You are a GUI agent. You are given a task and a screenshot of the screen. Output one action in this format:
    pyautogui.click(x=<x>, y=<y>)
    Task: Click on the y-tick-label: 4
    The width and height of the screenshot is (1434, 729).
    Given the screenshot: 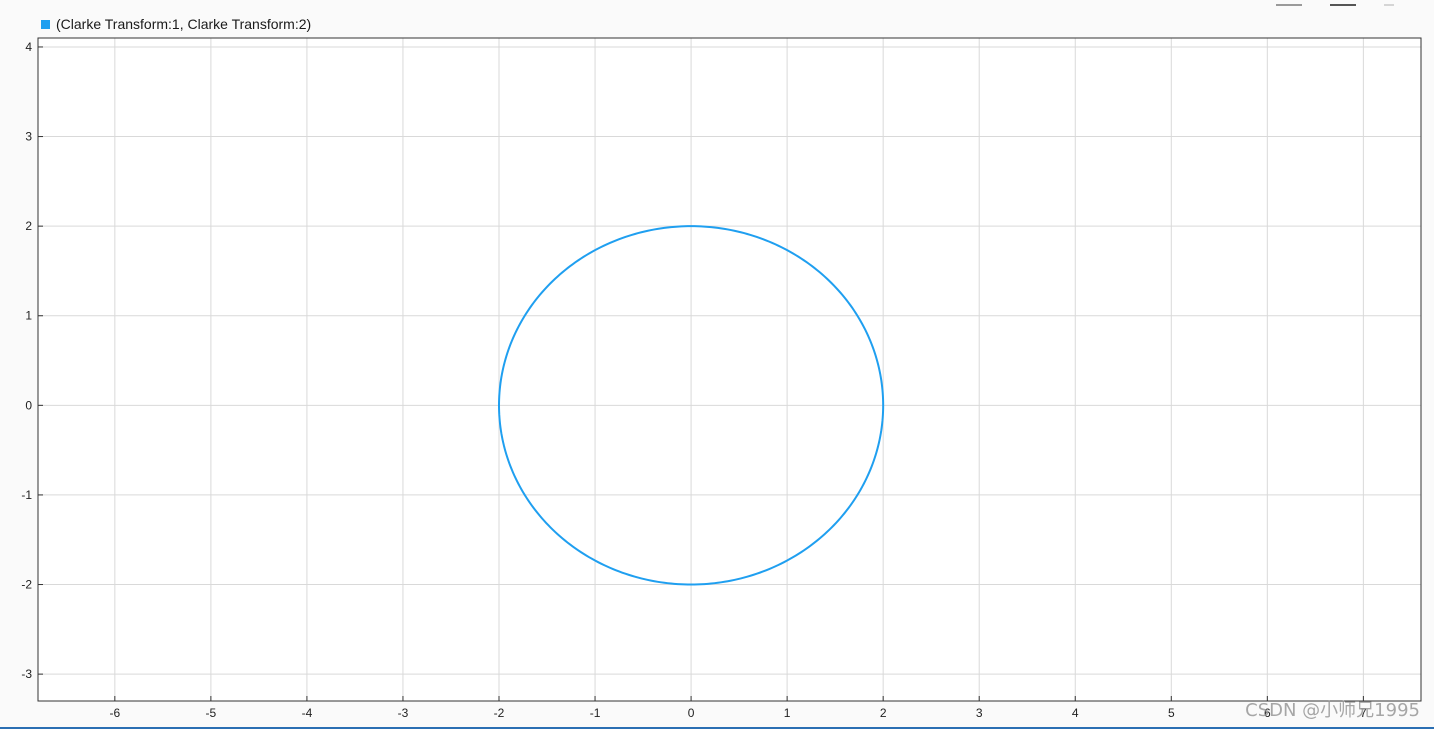 What is the action you would take?
    pyautogui.click(x=28, y=47)
    